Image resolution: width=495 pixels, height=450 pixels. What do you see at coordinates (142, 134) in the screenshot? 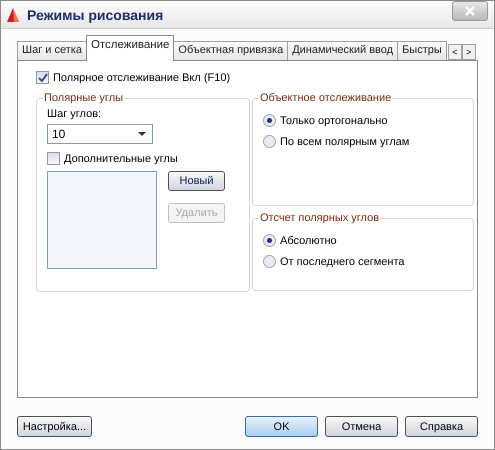
I see `dropdown-caret-icon` at bounding box center [142, 134].